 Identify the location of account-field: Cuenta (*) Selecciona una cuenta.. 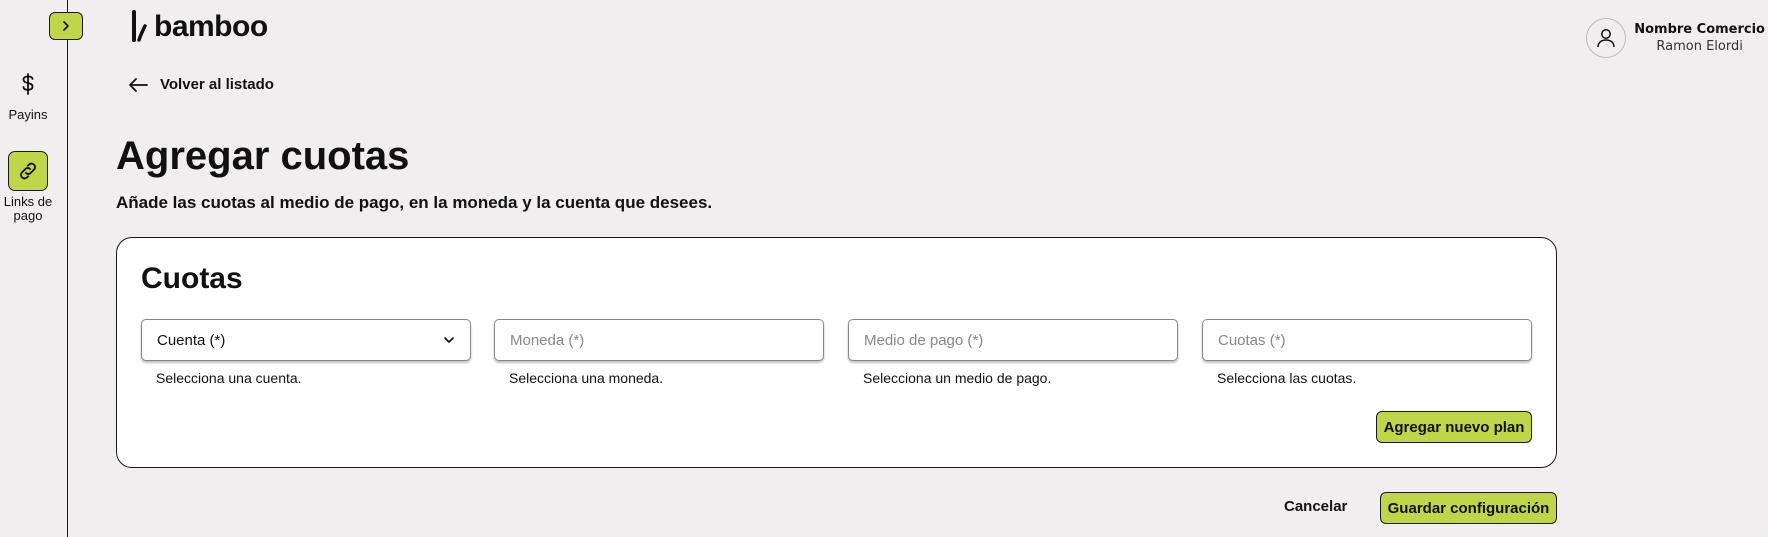
(306, 352).